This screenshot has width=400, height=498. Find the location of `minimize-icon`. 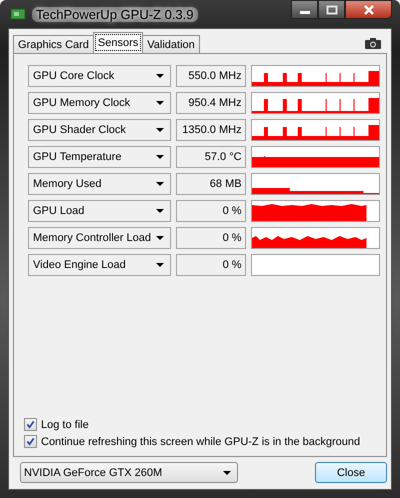

minimize-icon is located at coordinates (305, 12).